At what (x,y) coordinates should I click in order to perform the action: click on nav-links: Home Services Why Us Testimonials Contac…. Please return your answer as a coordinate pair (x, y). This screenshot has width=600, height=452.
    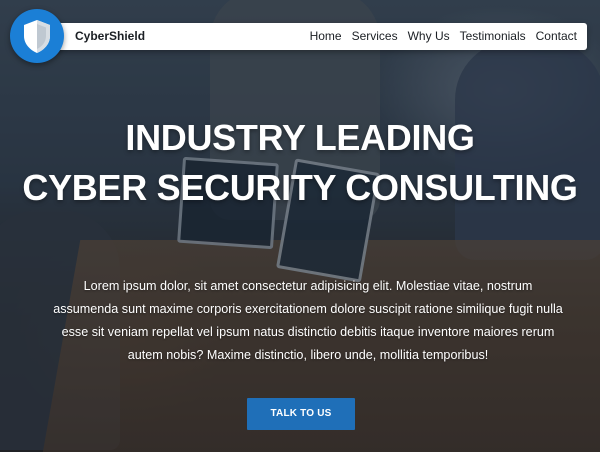
    Looking at the image, I should click on (443, 36).